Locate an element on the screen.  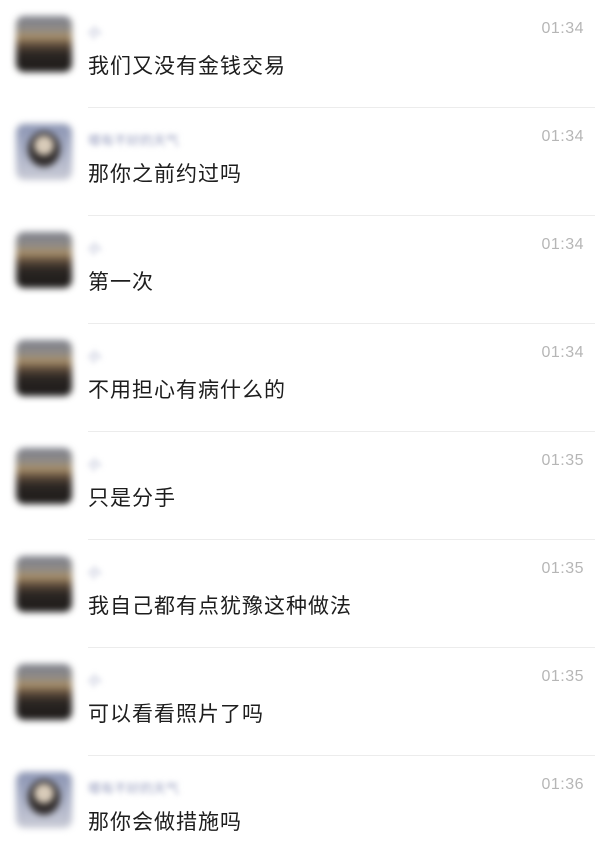
message-row: 小 01:35 可以看看照片了吗 is located at coordinates (297, 702).